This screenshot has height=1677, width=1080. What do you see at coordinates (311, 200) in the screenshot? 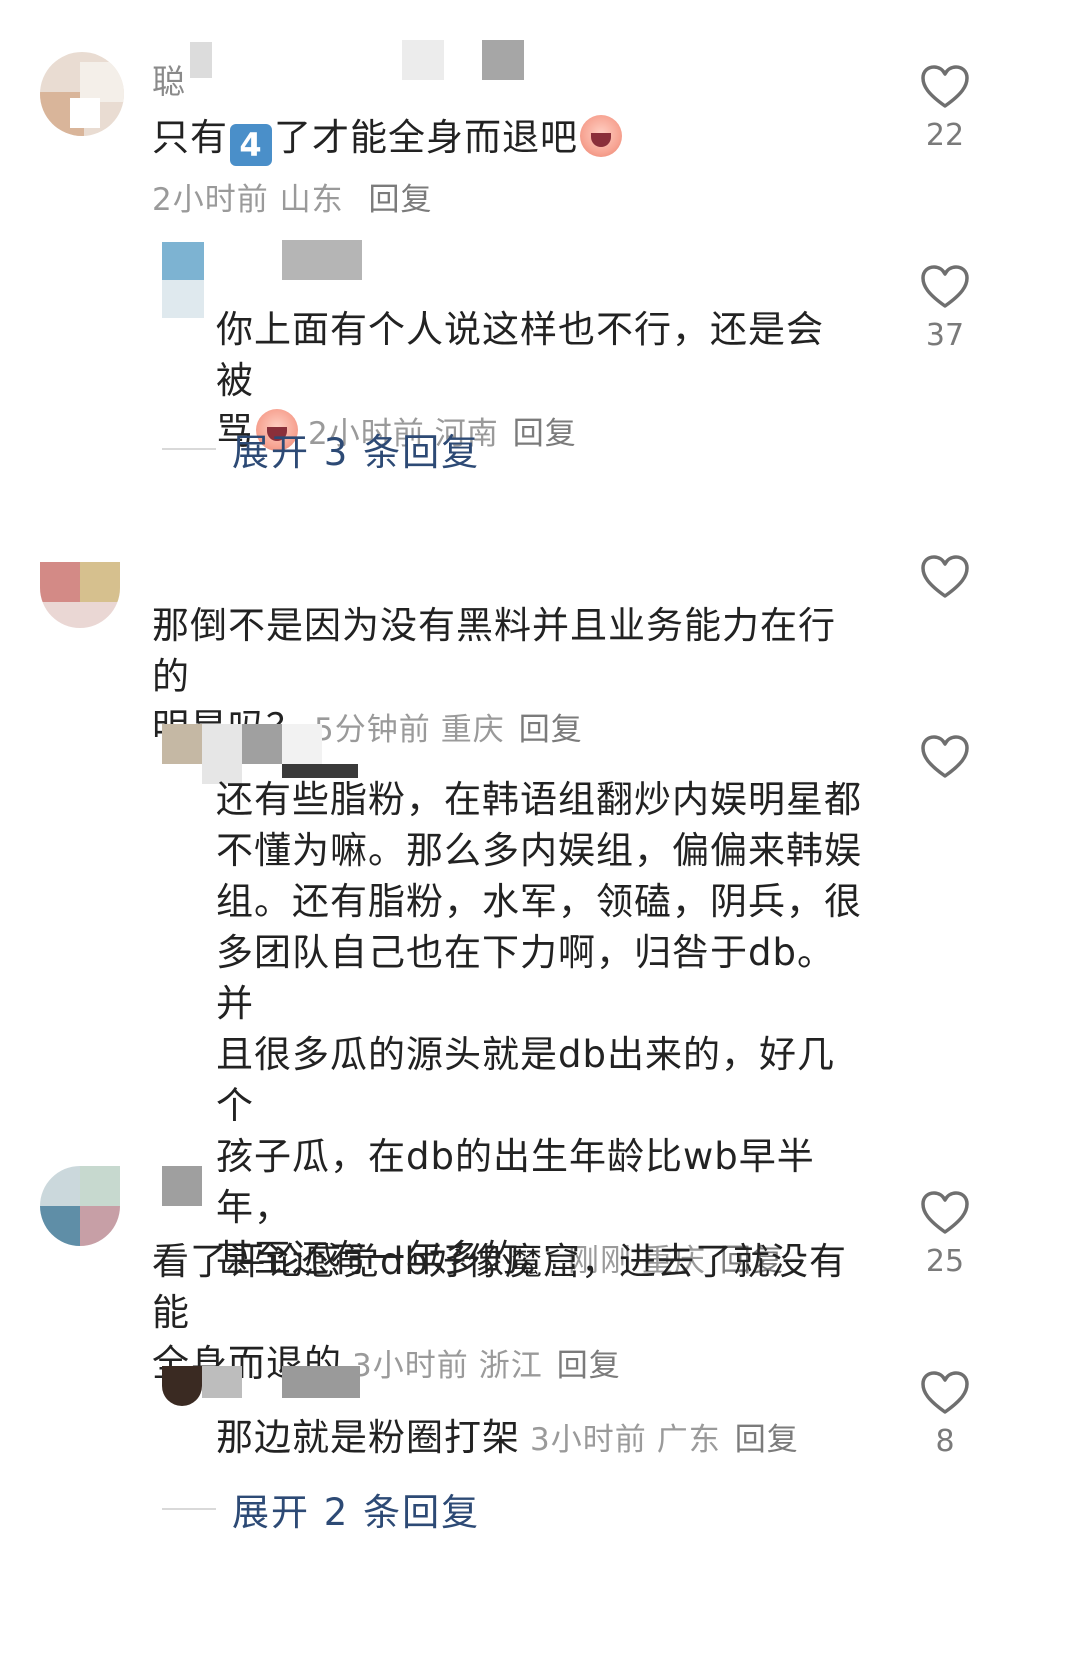
I see `location: 山东` at bounding box center [311, 200].